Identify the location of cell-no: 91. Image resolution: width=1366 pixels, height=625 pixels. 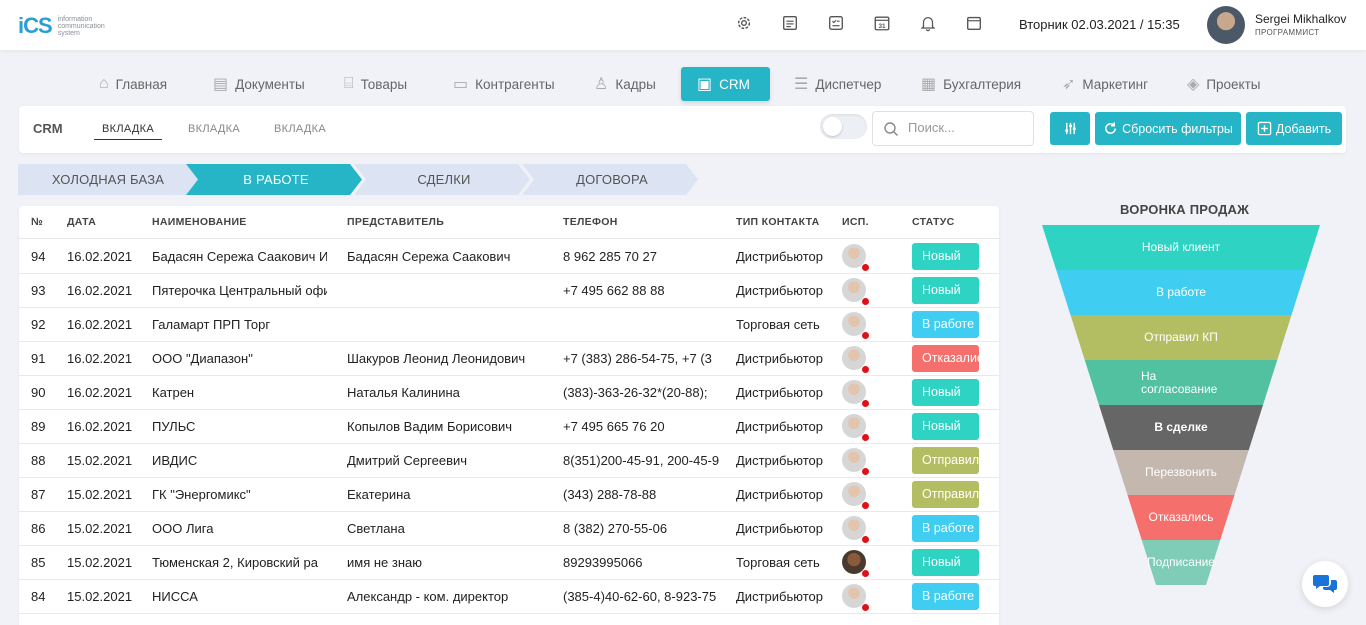
(38, 358).